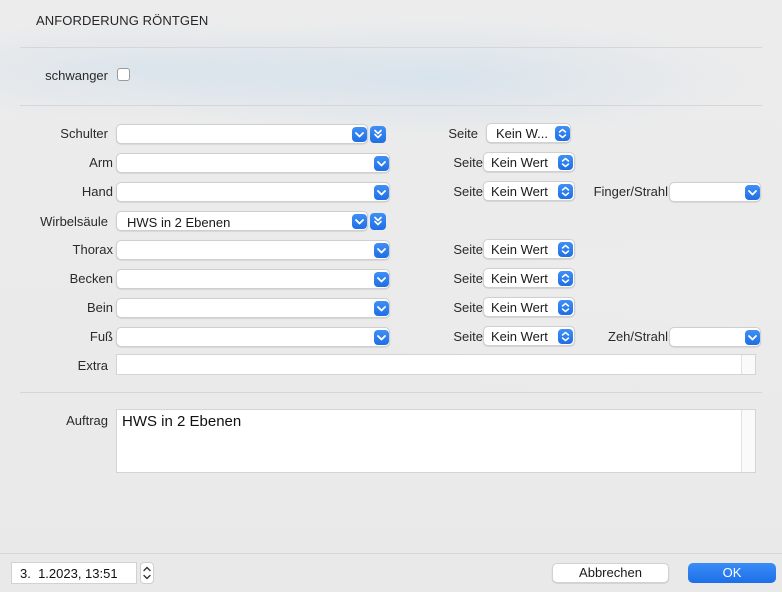 Image resolution: width=782 pixels, height=592 pixels. What do you see at coordinates (99, 307) in the screenshot?
I see `row-label-bein: Bein` at bounding box center [99, 307].